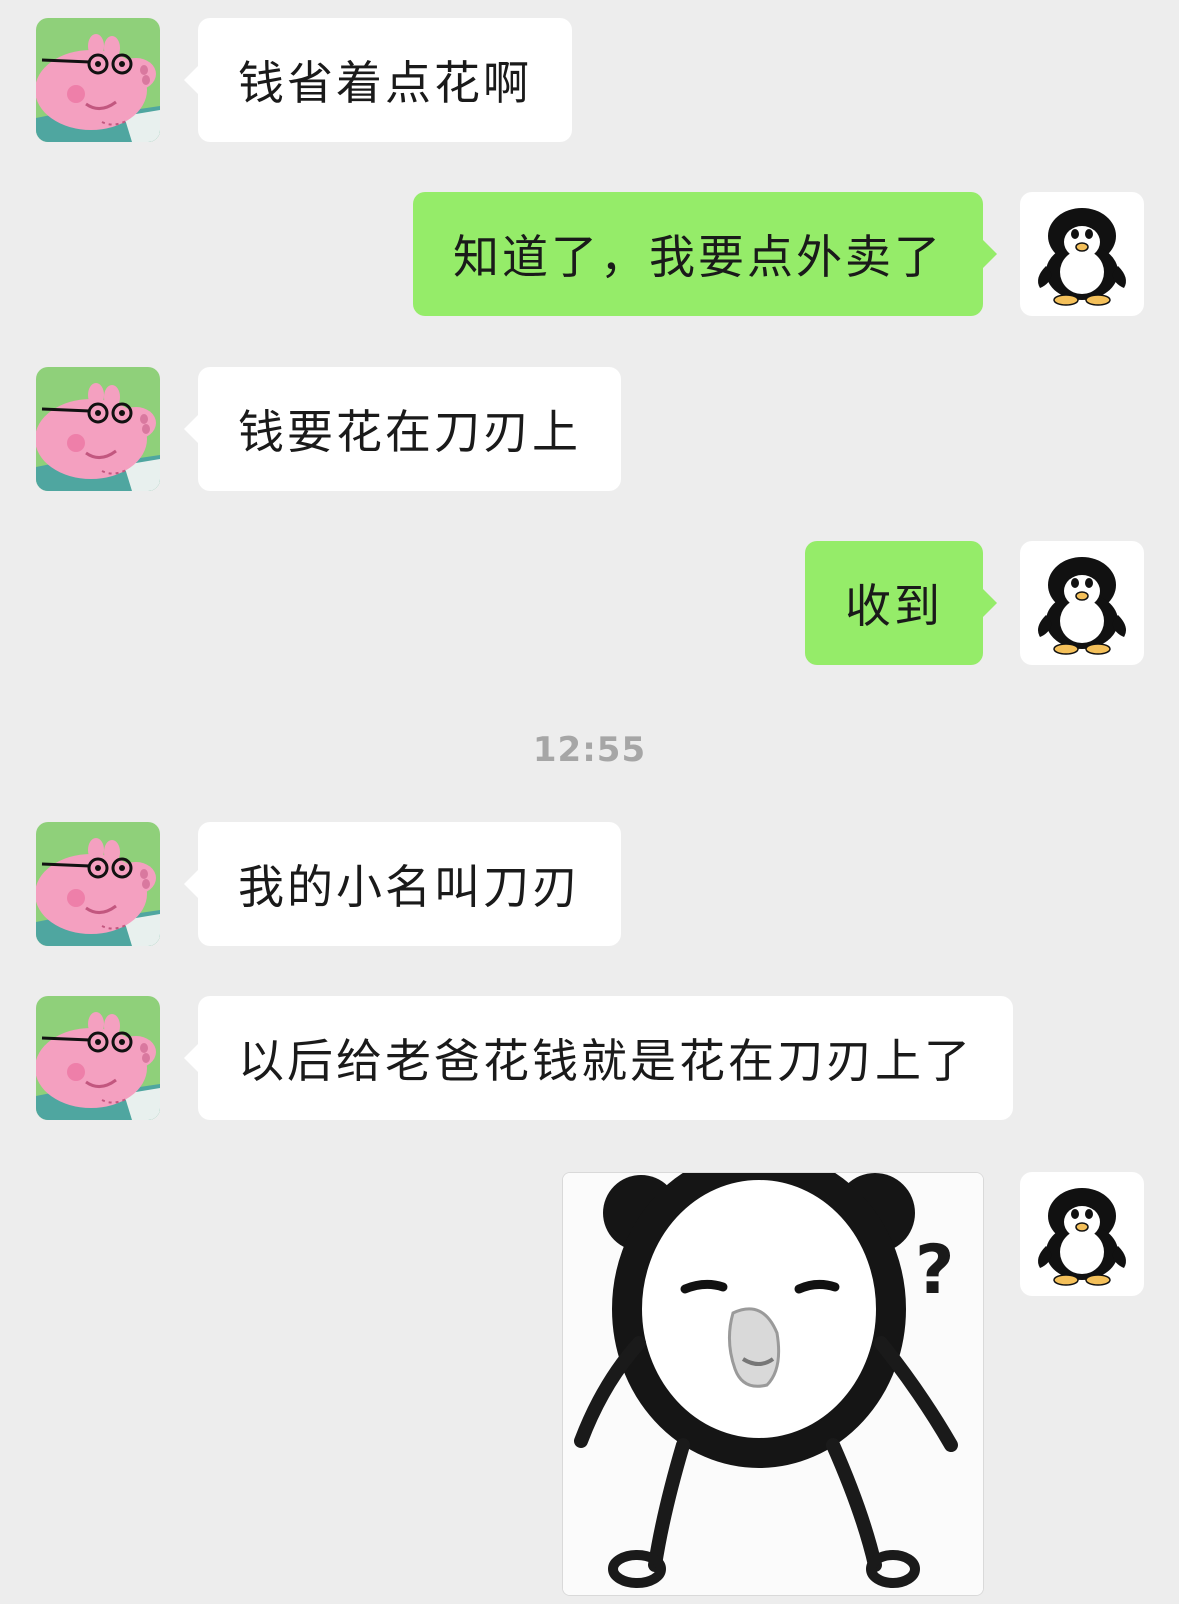 This screenshot has height=1604, width=1179. I want to click on confused-panda-sticker: ?, so click(773, 1384).